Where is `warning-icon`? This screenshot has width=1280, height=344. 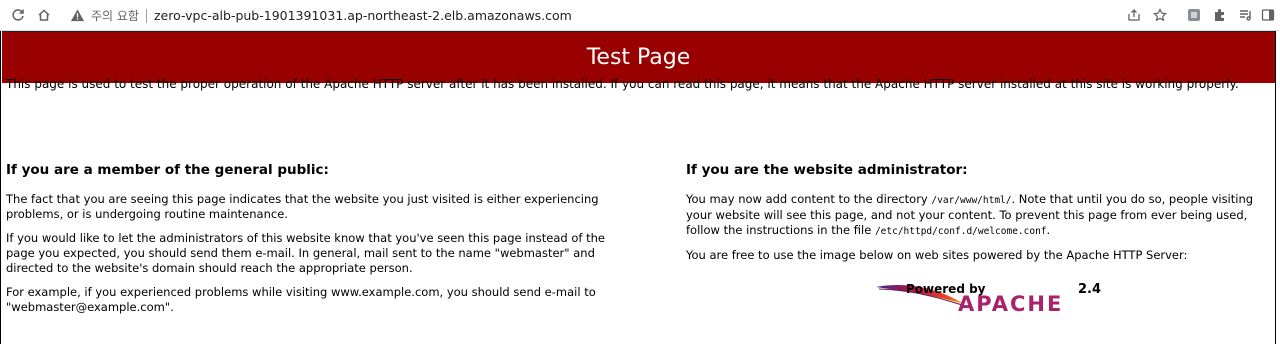 warning-icon is located at coordinates (77, 15).